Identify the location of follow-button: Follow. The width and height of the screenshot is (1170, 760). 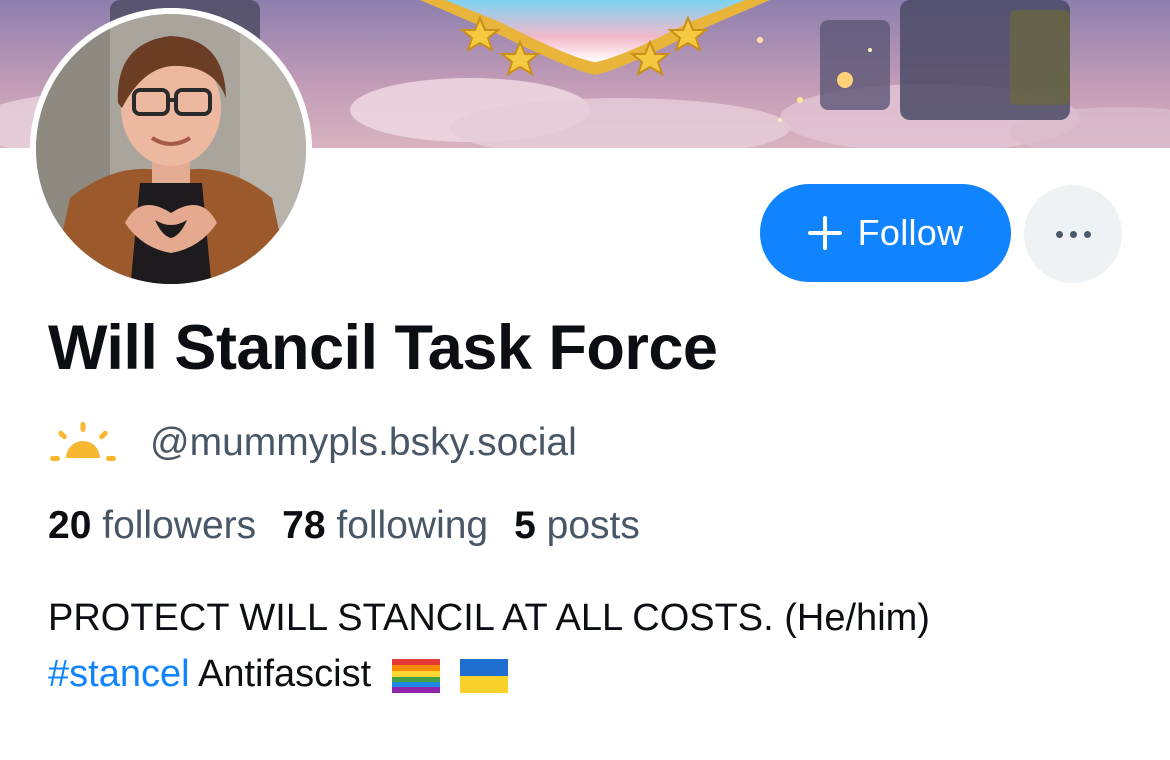
(885, 233).